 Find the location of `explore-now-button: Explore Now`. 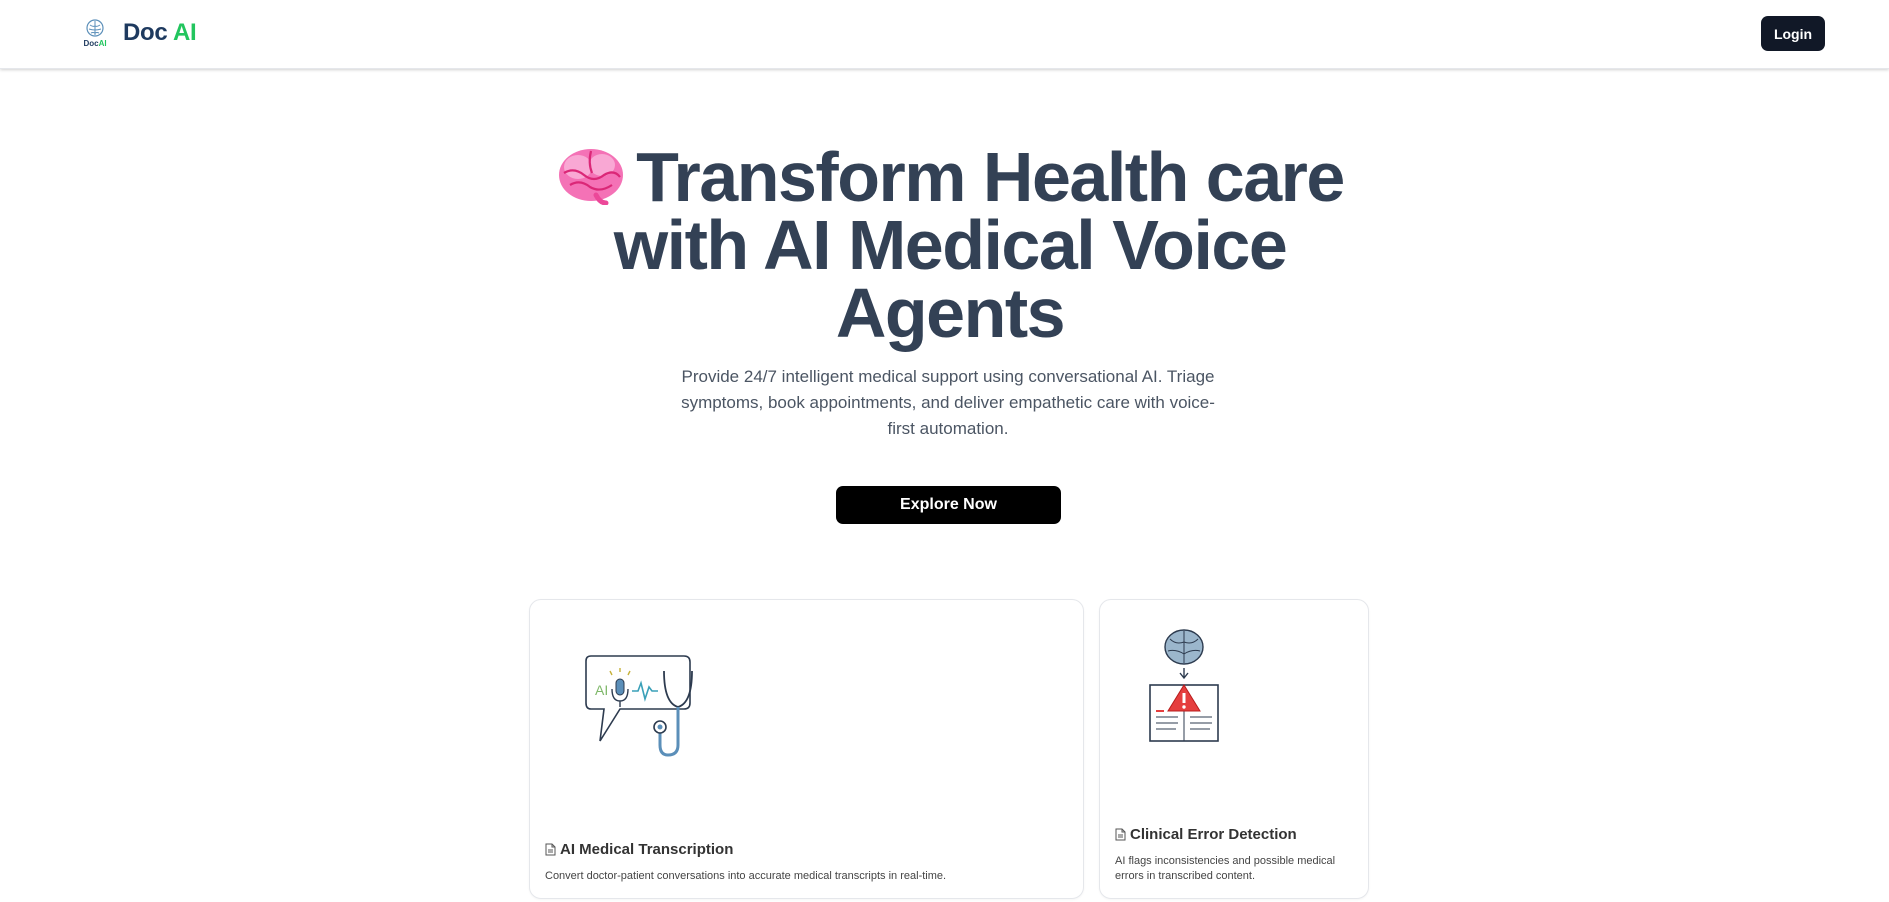

explore-now-button: Explore Now is located at coordinates (948, 505).